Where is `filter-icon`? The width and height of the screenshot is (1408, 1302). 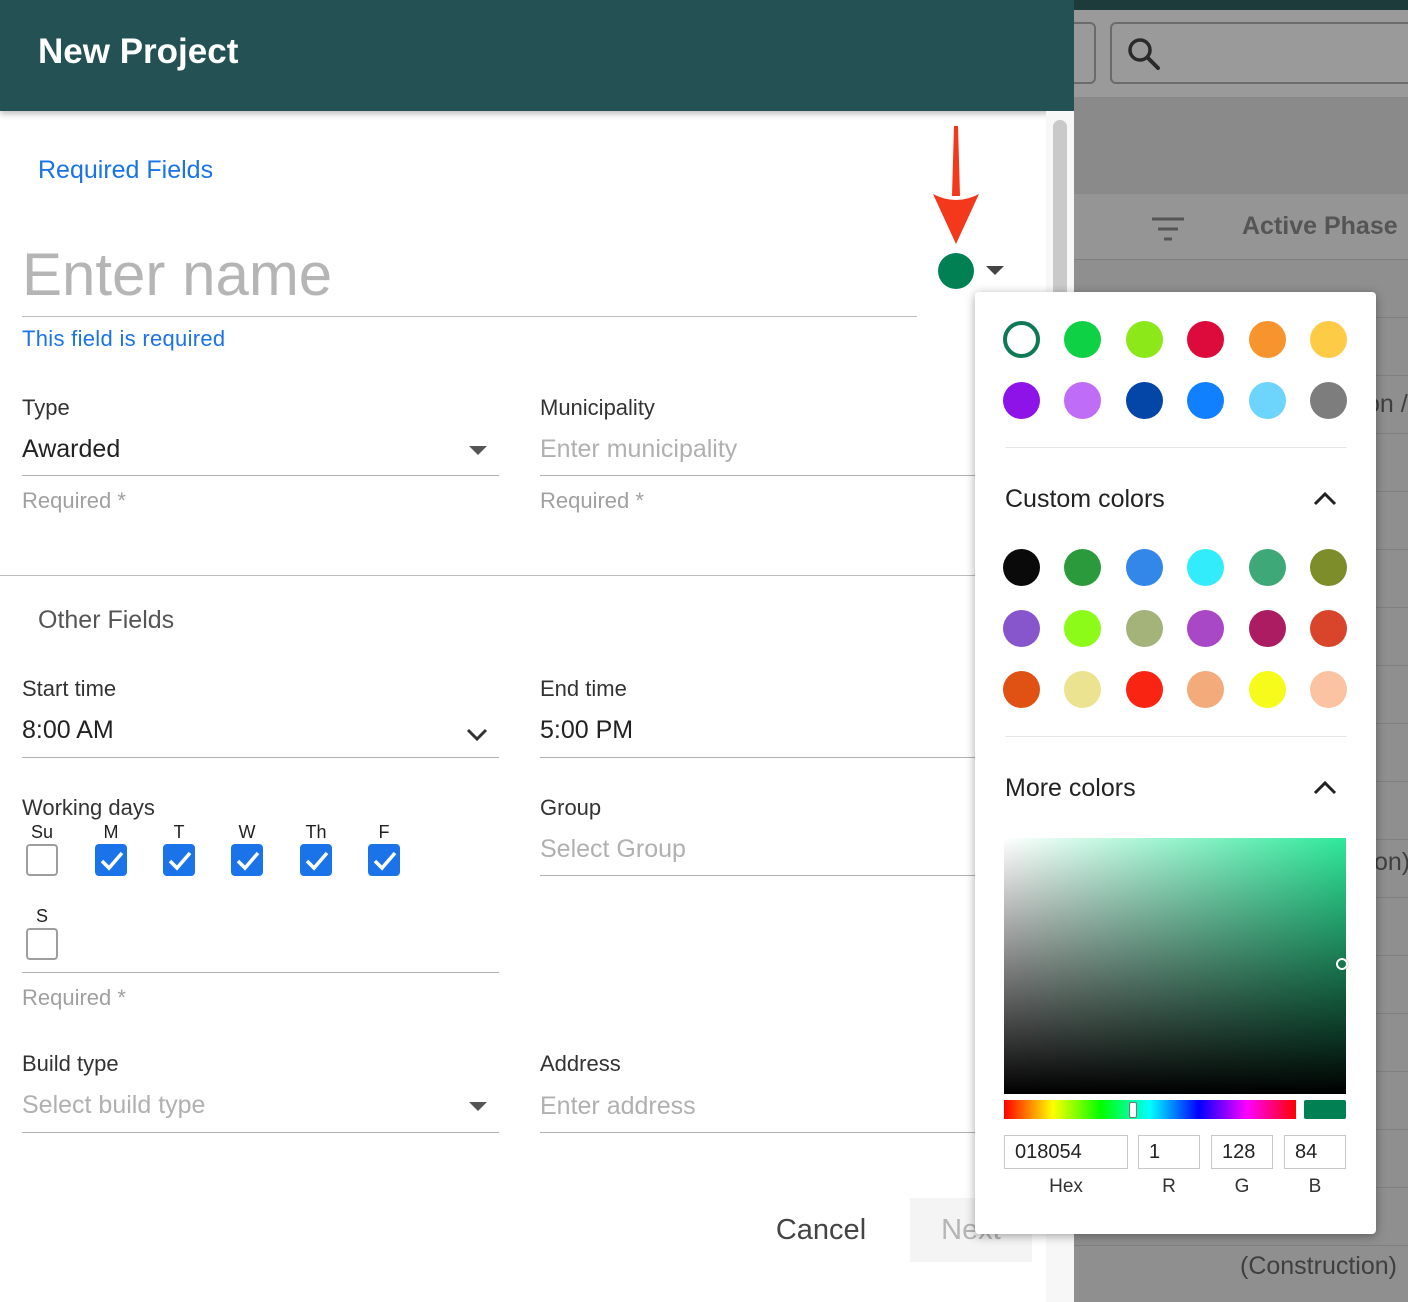
filter-icon is located at coordinates (1168, 229).